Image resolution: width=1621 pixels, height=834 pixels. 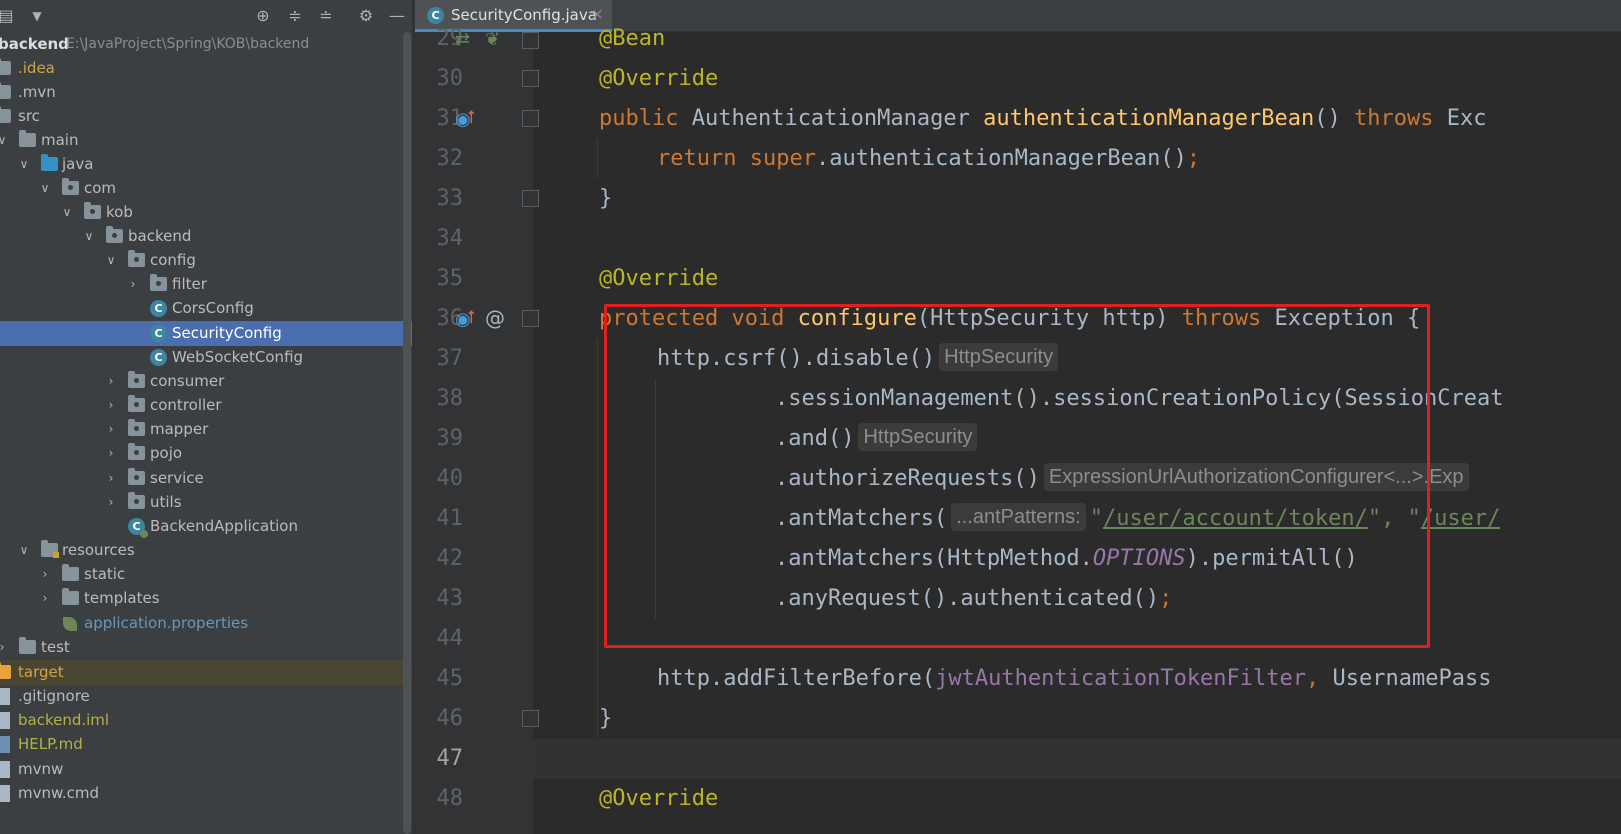 What do you see at coordinates (1394, 118) in the screenshot?
I see `code-keyword: throws` at bounding box center [1394, 118].